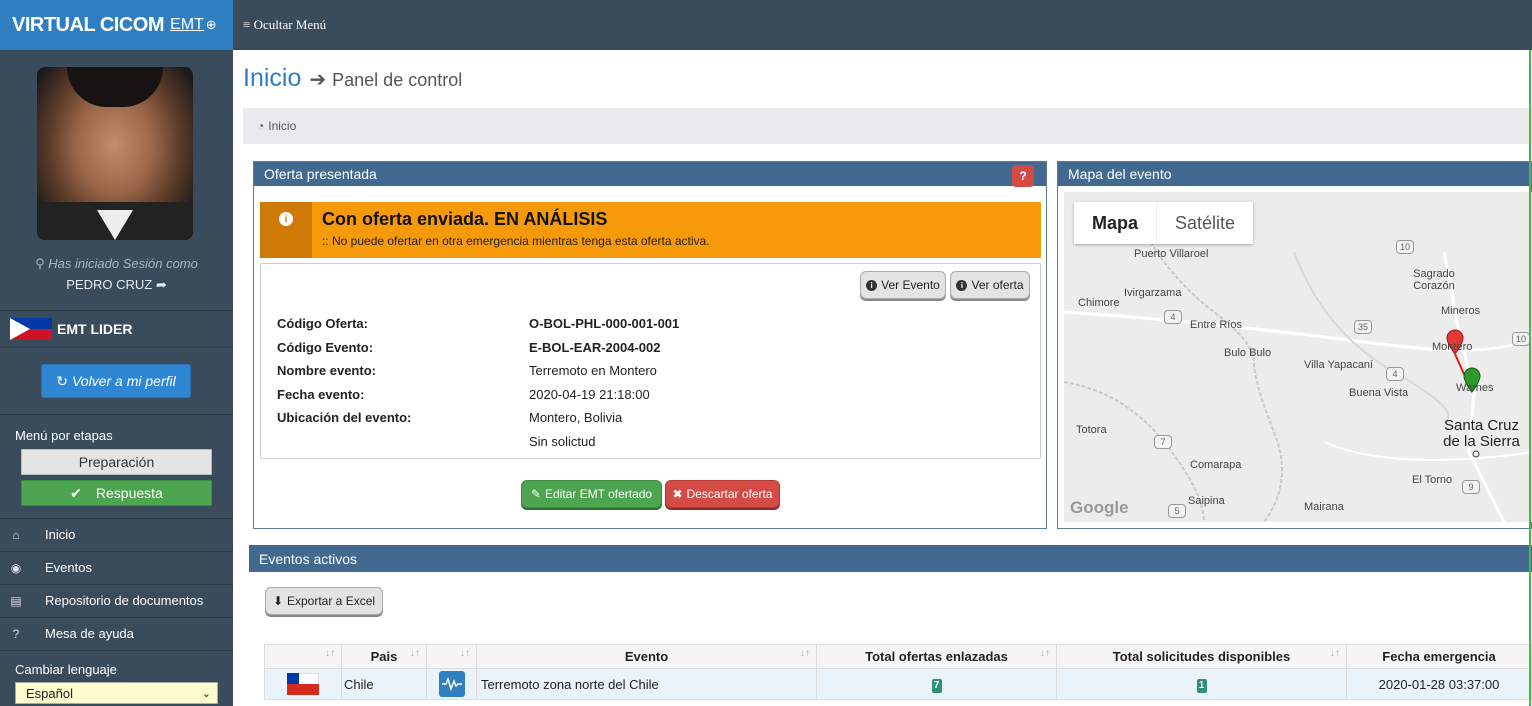 The height and width of the screenshot is (706, 1532). Describe the element at coordinates (272, 78) in the screenshot. I see `page-title-main: Inicio` at that location.